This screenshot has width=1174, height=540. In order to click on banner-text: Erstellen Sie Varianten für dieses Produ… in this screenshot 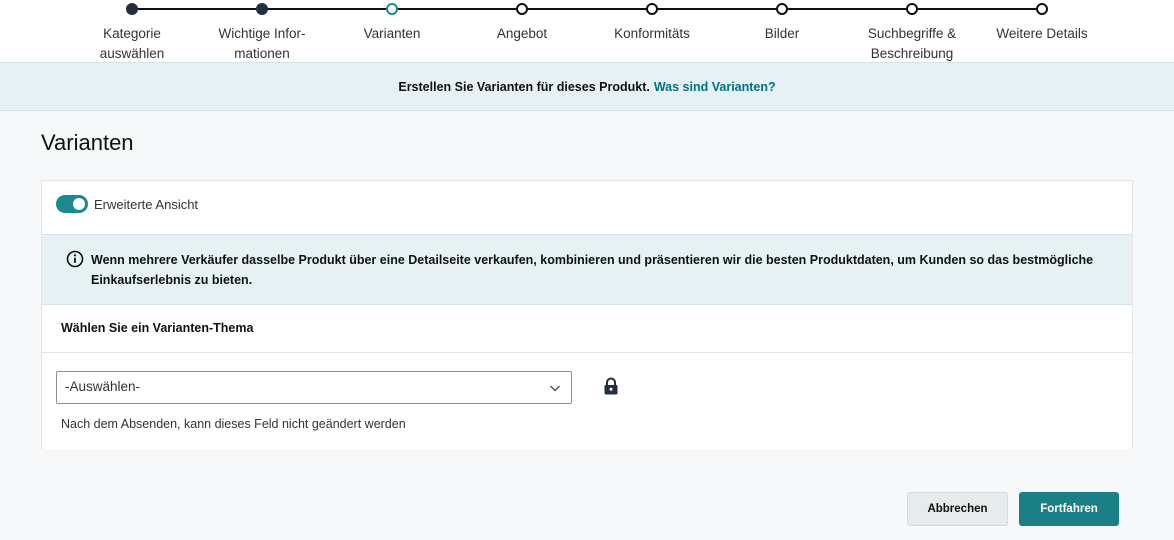, I will do `click(524, 86)`.